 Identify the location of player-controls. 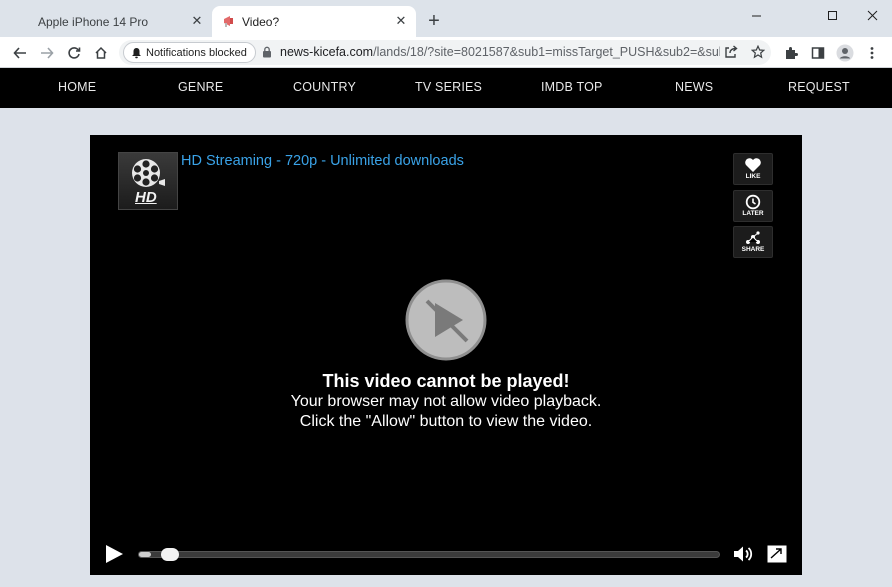
(446, 555).